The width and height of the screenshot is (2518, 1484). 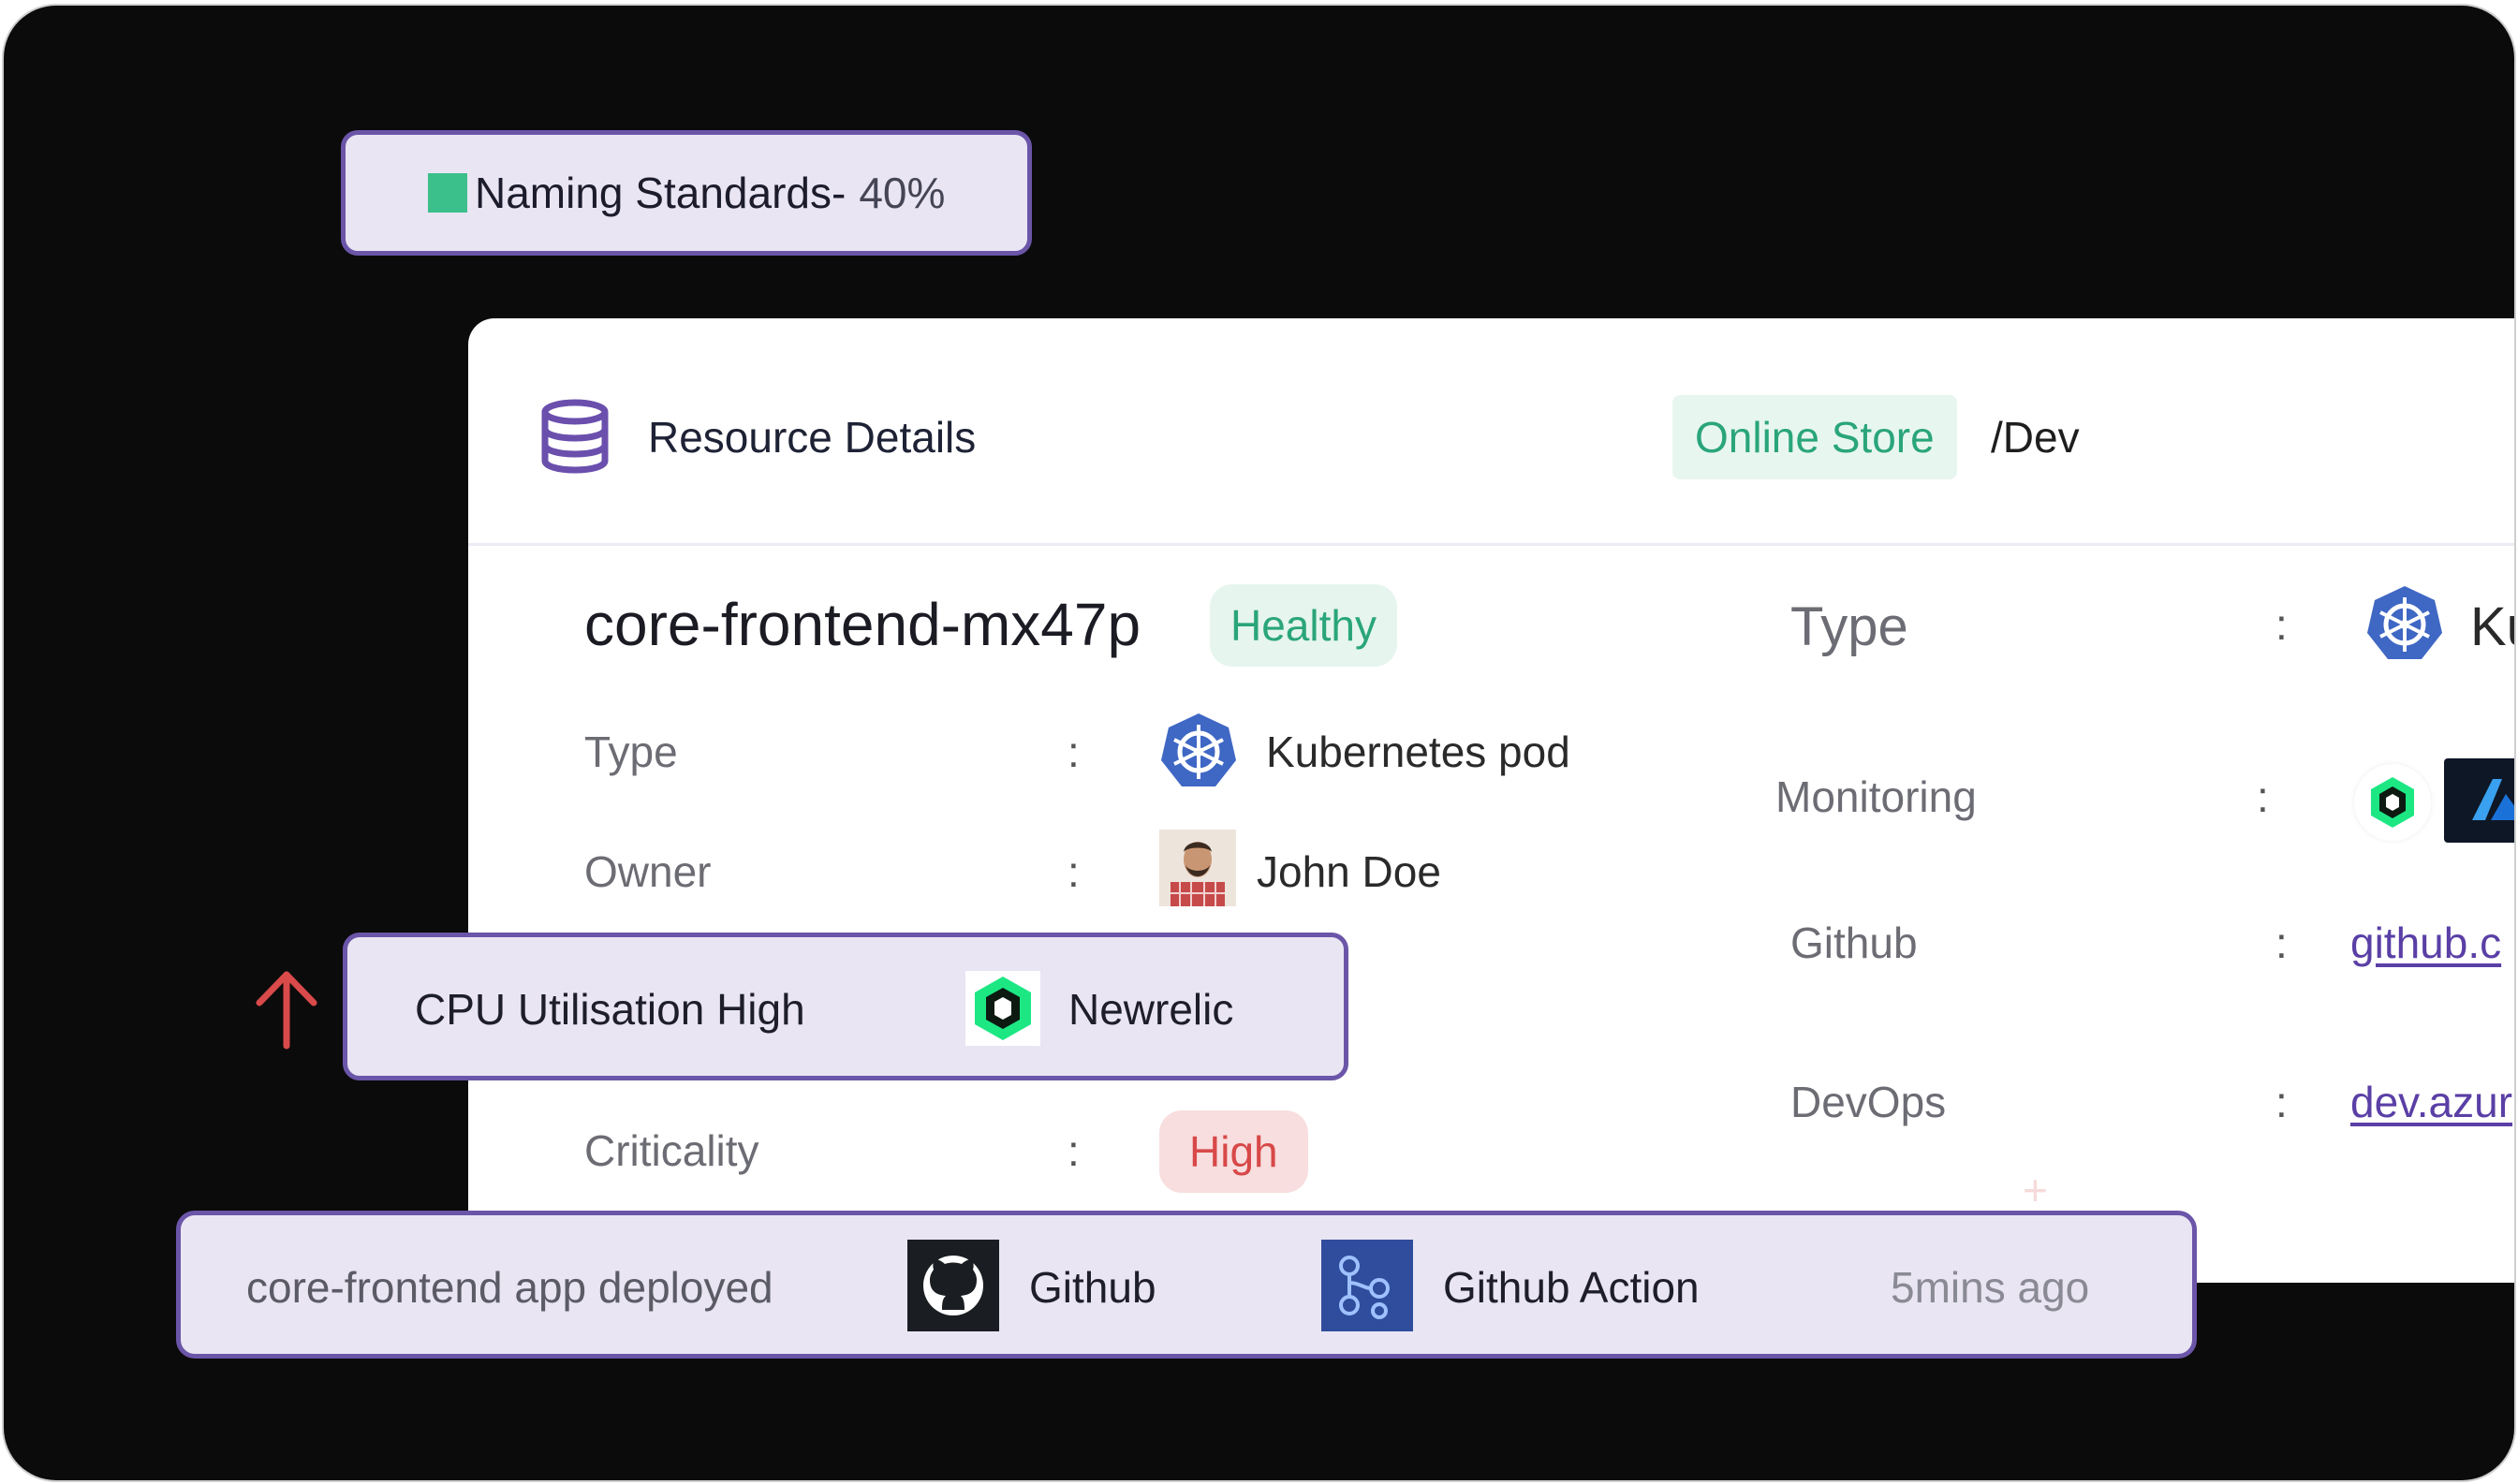 What do you see at coordinates (953, 1285) in the screenshot?
I see `github-icon` at bounding box center [953, 1285].